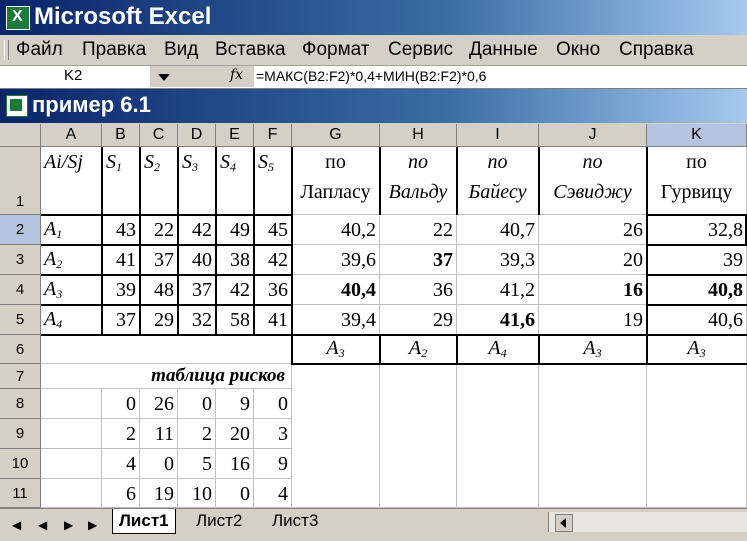 The image size is (747, 541). What do you see at coordinates (114, 50) in the screenshot?
I see `menu-edit: Правка` at bounding box center [114, 50].